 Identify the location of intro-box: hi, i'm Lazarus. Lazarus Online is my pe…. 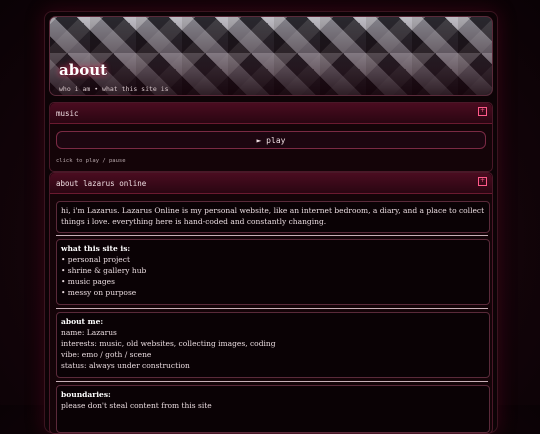
(273, 217).